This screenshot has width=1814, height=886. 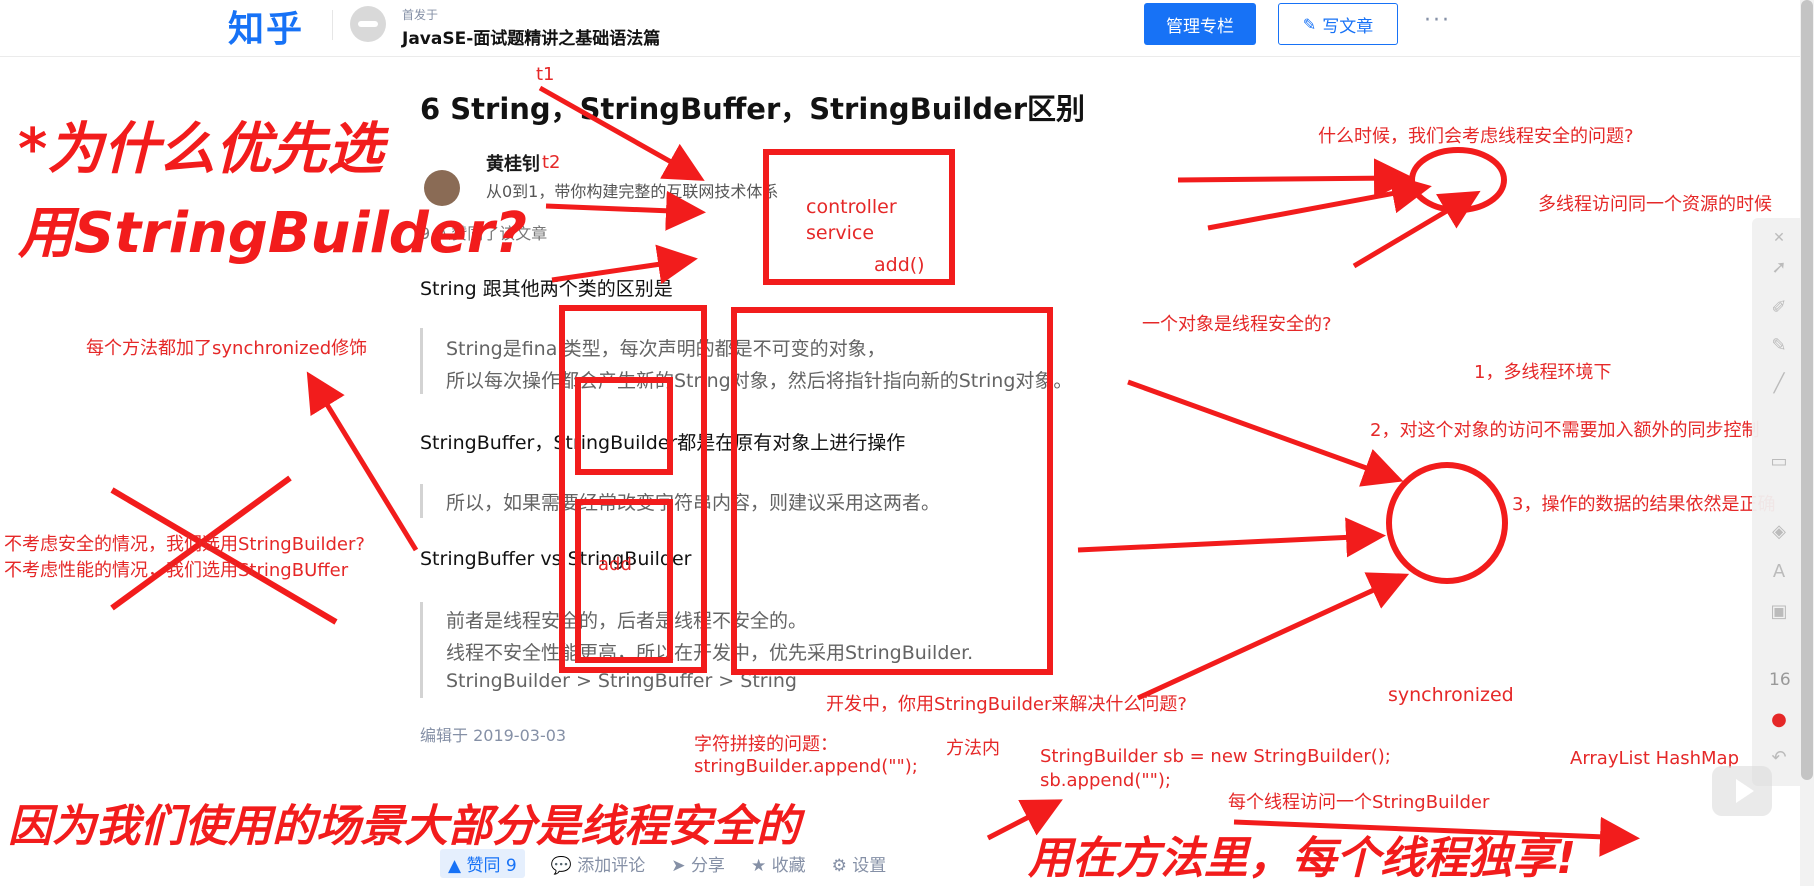 I want to click on shapes-icon: ◈, so click(x=1779, y=532).